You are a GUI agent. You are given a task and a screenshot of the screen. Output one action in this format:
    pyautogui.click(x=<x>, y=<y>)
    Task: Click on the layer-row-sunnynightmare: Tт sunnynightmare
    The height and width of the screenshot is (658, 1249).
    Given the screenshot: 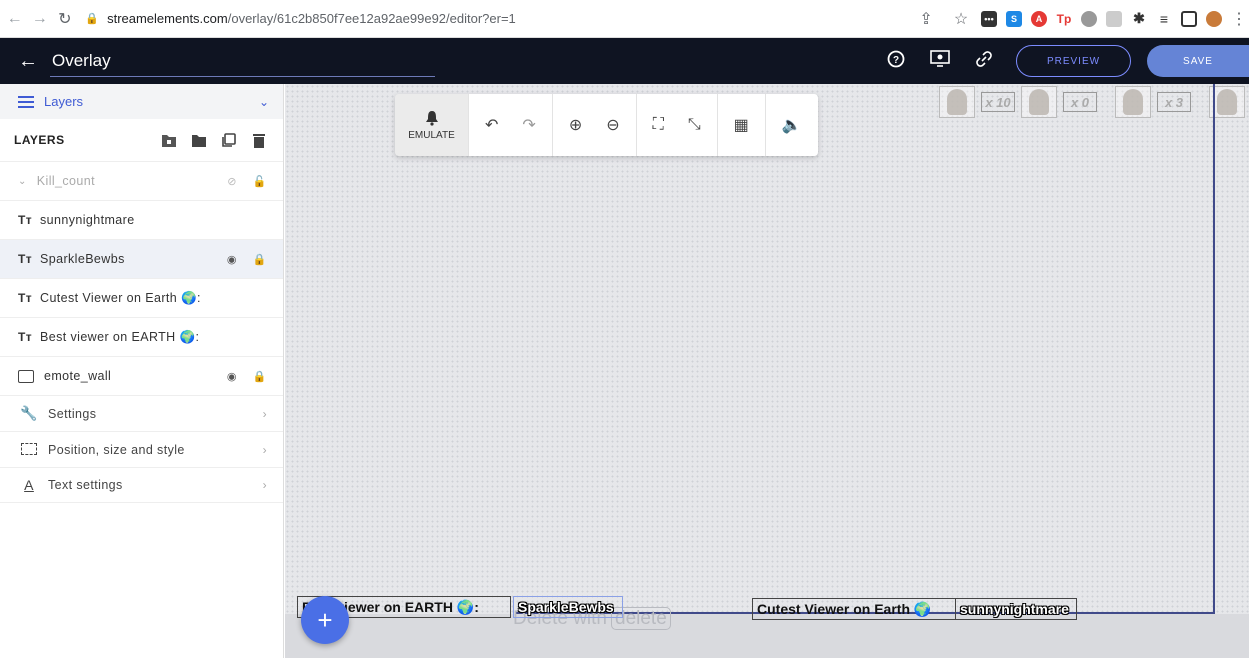 What is the action you would take?
    pyautogui.click(x=141, y=219)
    